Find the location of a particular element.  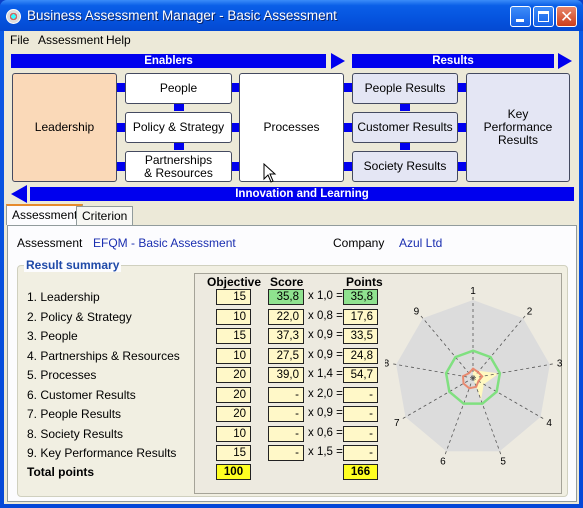

row-label: 6. Customer Results is located at coordinates (81, 394).